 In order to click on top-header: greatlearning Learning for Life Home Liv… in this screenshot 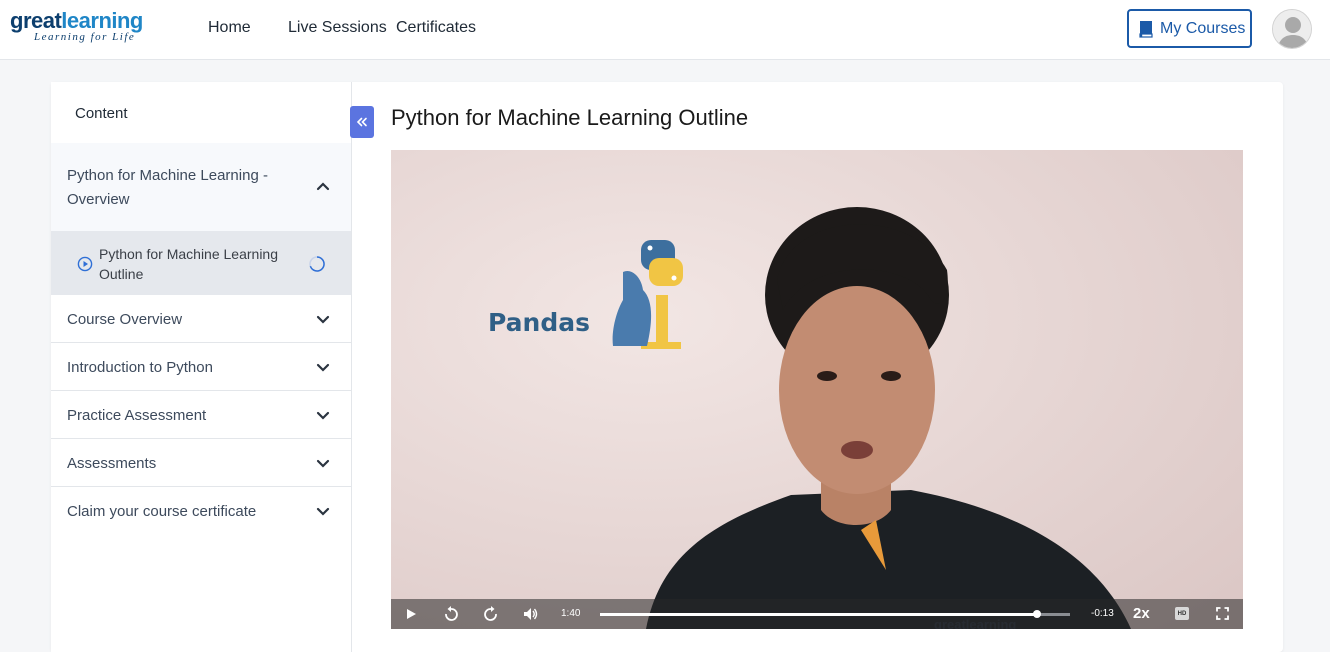, I will do `click(665, 30)`.